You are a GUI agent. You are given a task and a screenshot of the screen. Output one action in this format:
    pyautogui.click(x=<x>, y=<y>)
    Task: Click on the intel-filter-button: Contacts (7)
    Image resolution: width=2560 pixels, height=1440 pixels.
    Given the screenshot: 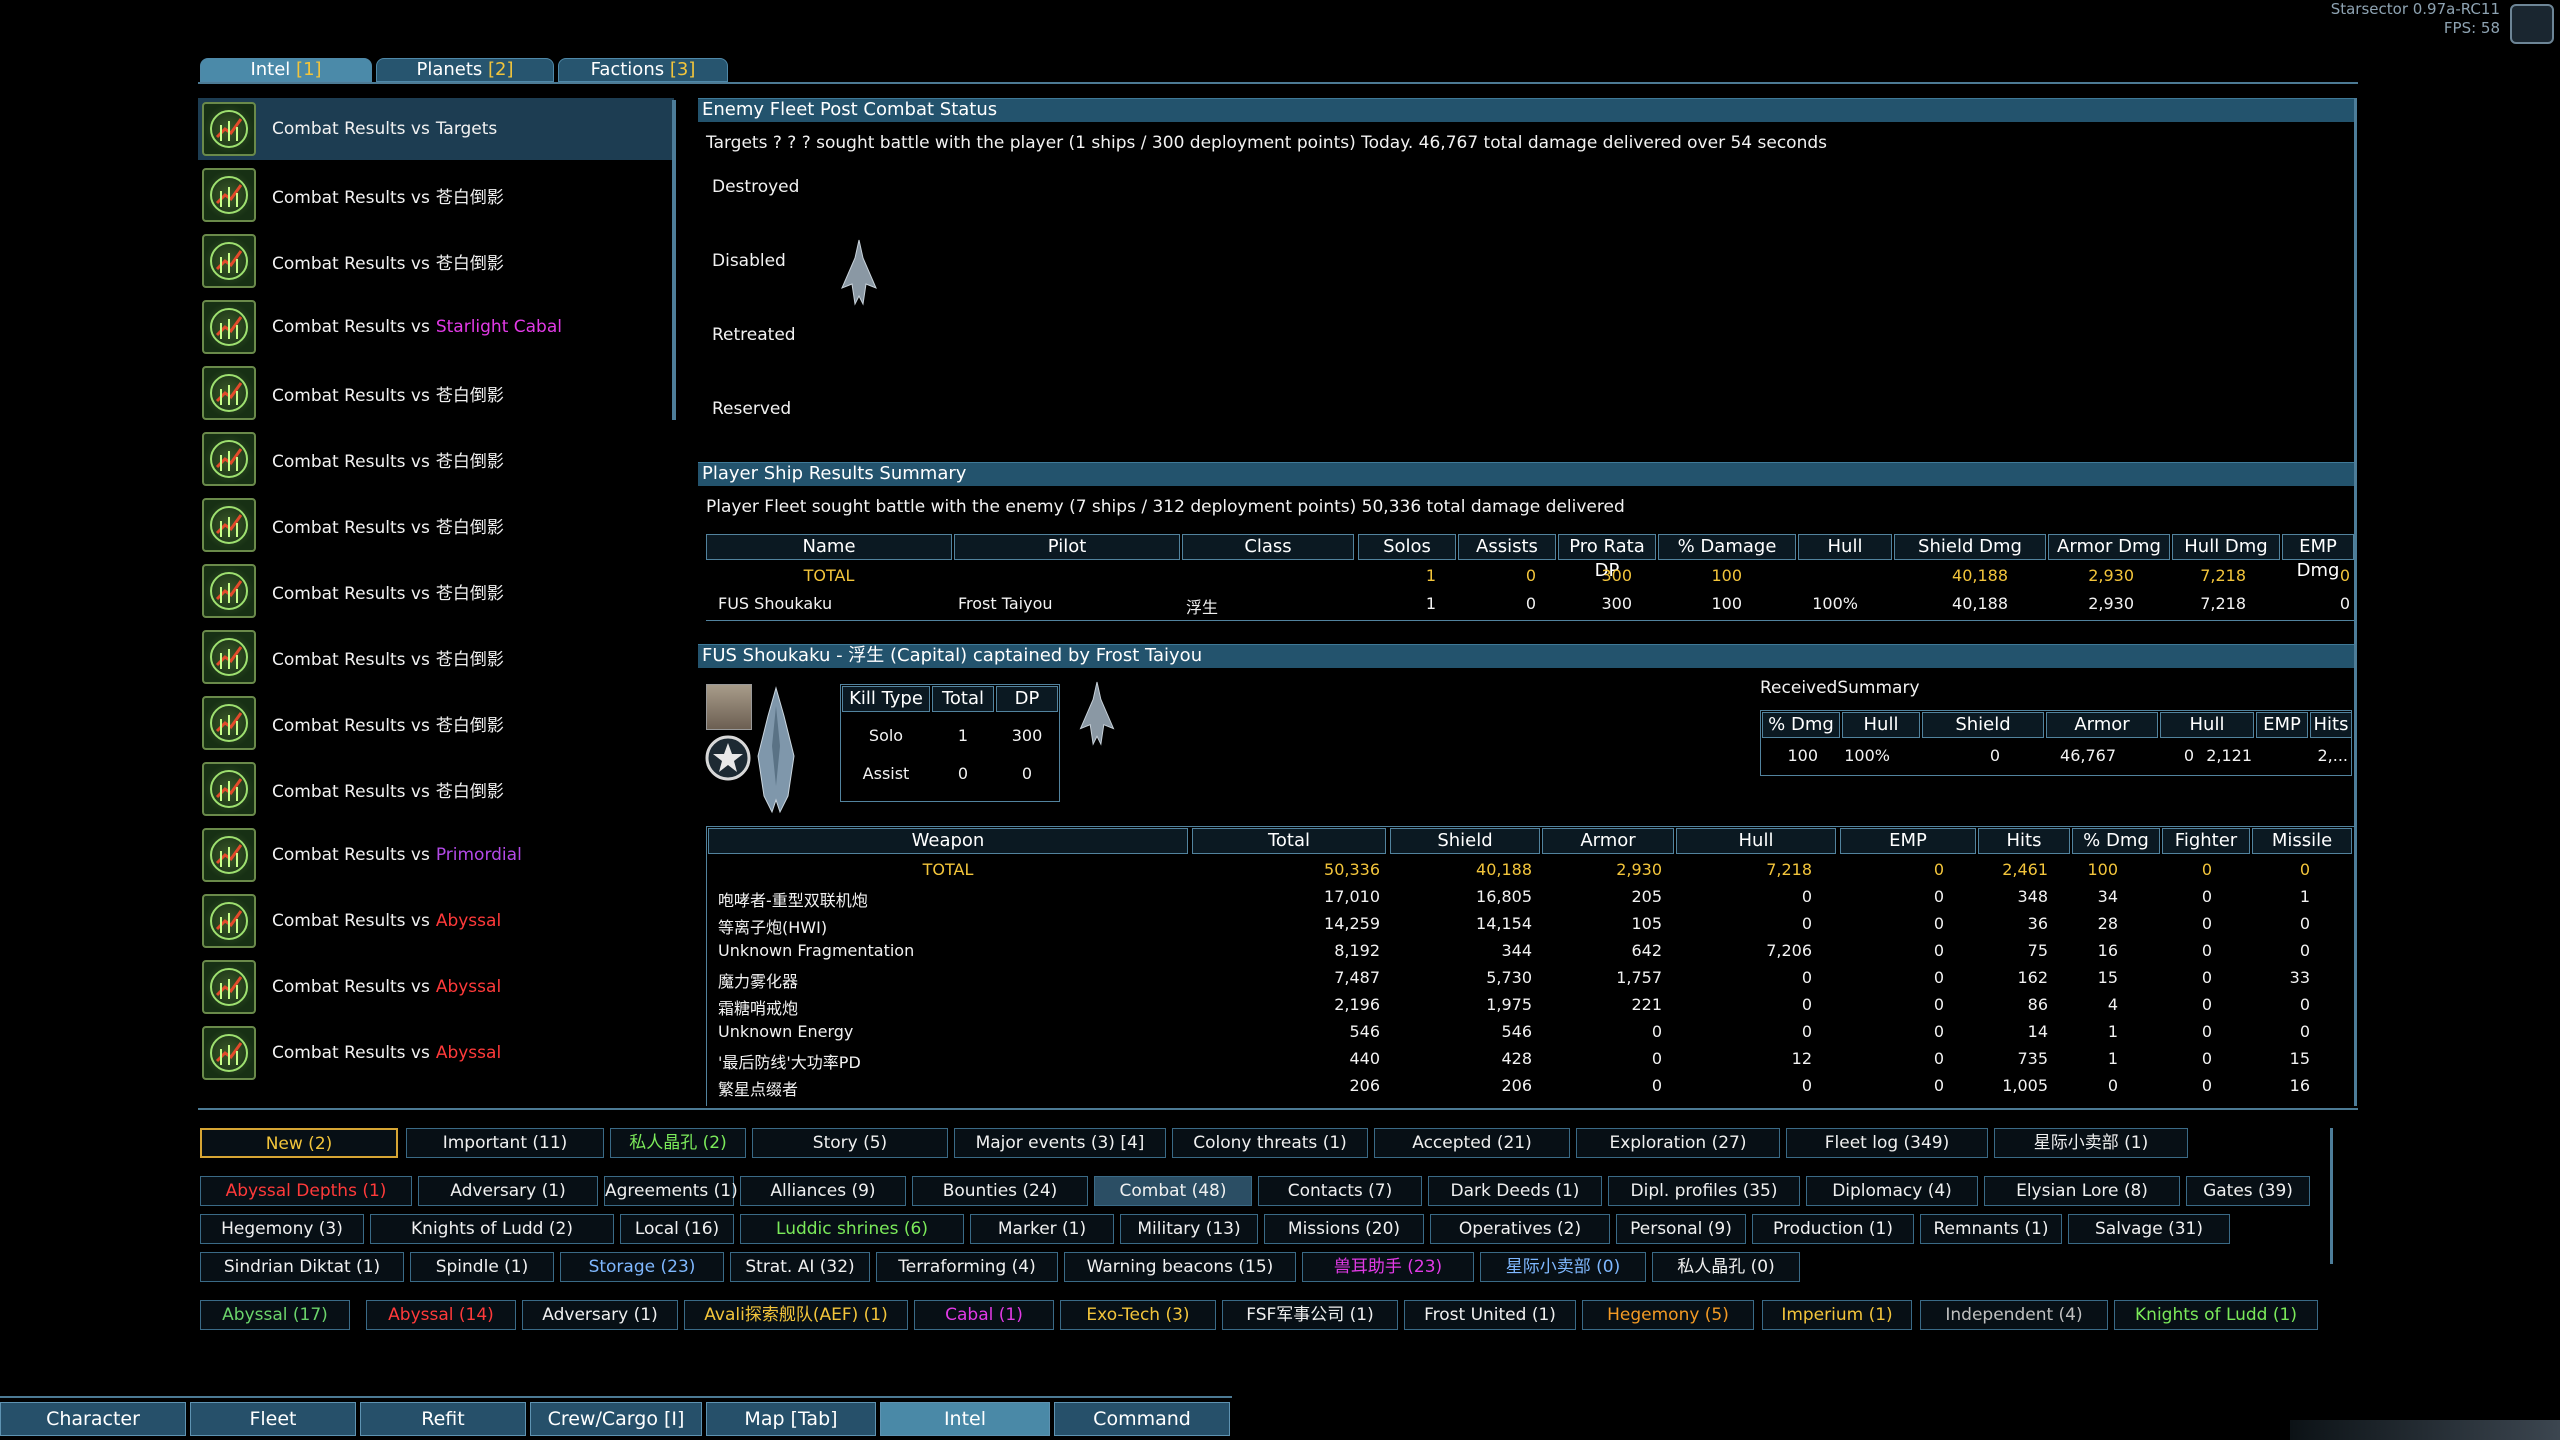 What is the action you would take?
    pyautogui.click(x=1340, y=1191)
    